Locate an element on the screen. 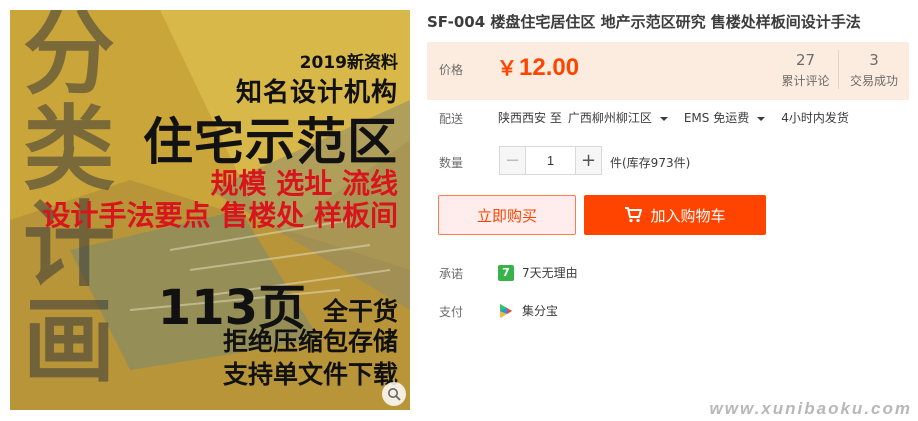 This screenshot has width=918, height=421. quantity-decrease-button: − is located at coordinates (512, 160).